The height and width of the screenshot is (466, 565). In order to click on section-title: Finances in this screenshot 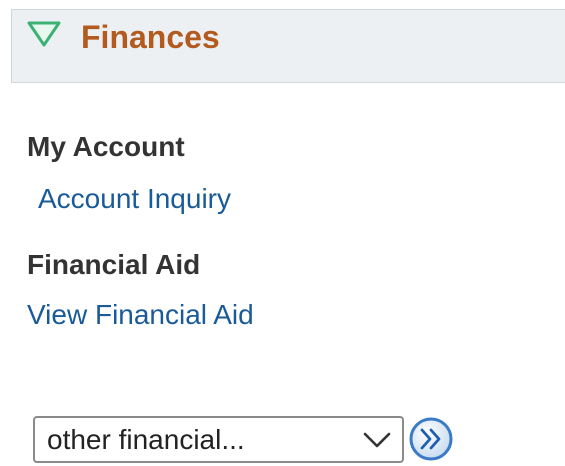, I will do `click(150, 37)`.